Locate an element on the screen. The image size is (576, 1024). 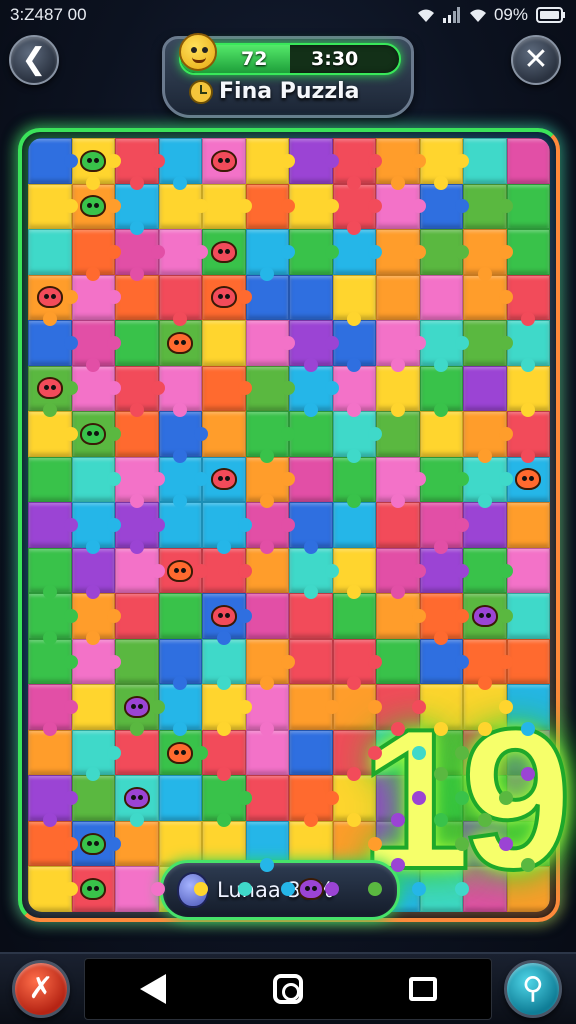
home-key is located at coordinates (288, 989).